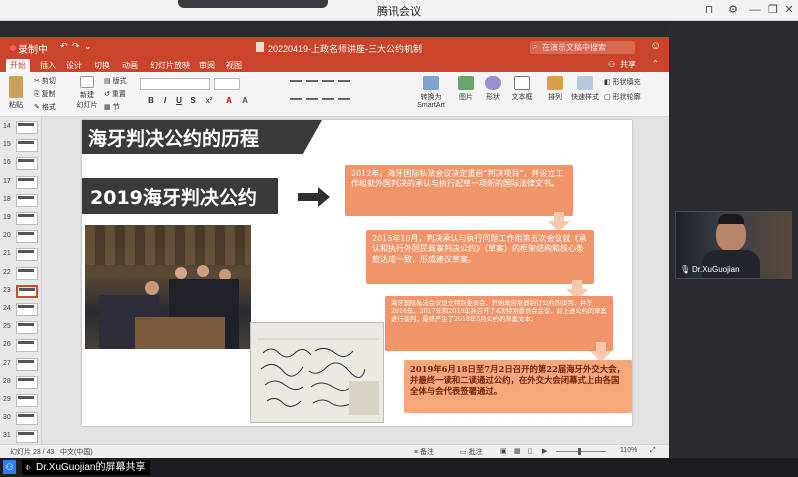  Describe the element at coordinates (559, 222) in the screenshot. I see `down-arrow-icon` at that location.